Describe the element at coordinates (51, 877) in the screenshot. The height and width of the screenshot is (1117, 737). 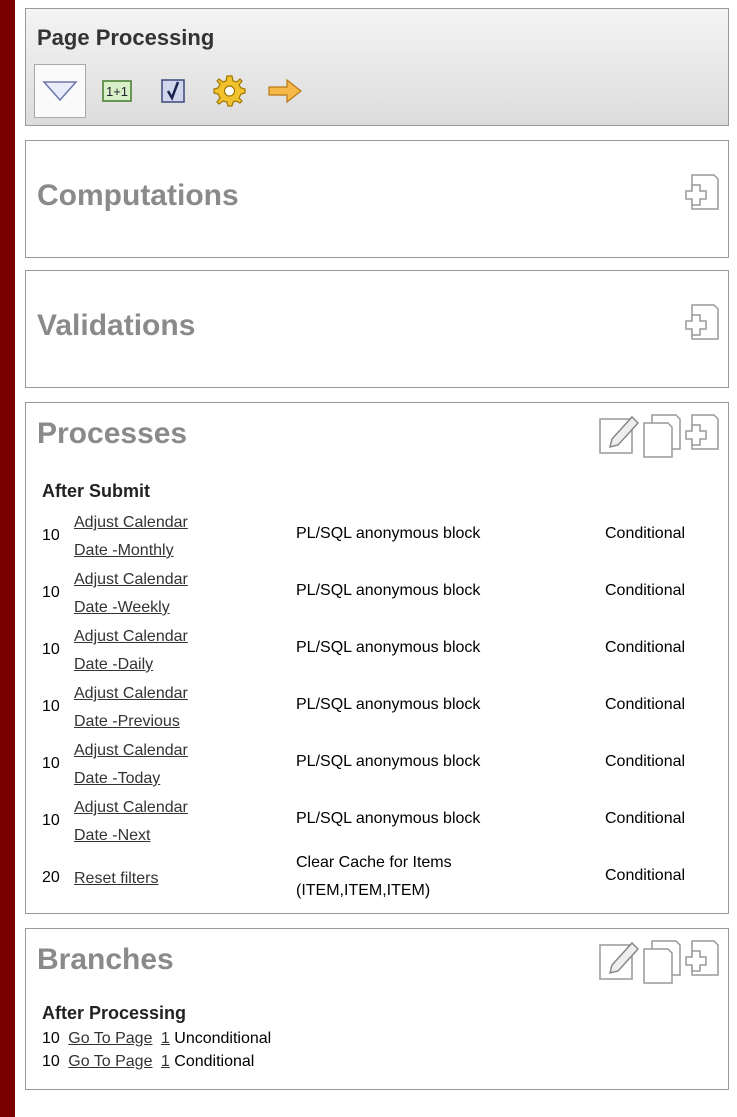
I see `process-seq: 20` at that location.